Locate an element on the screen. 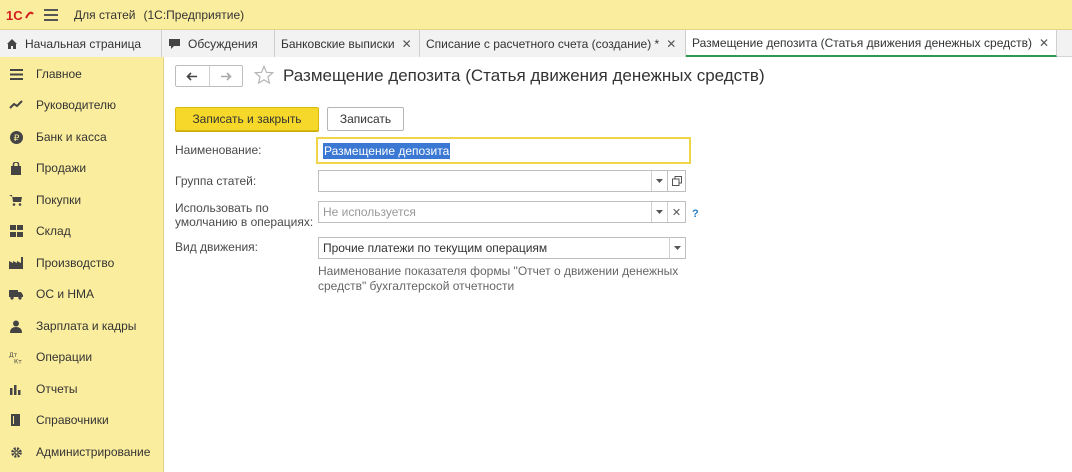 This screenshot has height=472, width=1072. truck-icon is located at coordinates (16, 294).